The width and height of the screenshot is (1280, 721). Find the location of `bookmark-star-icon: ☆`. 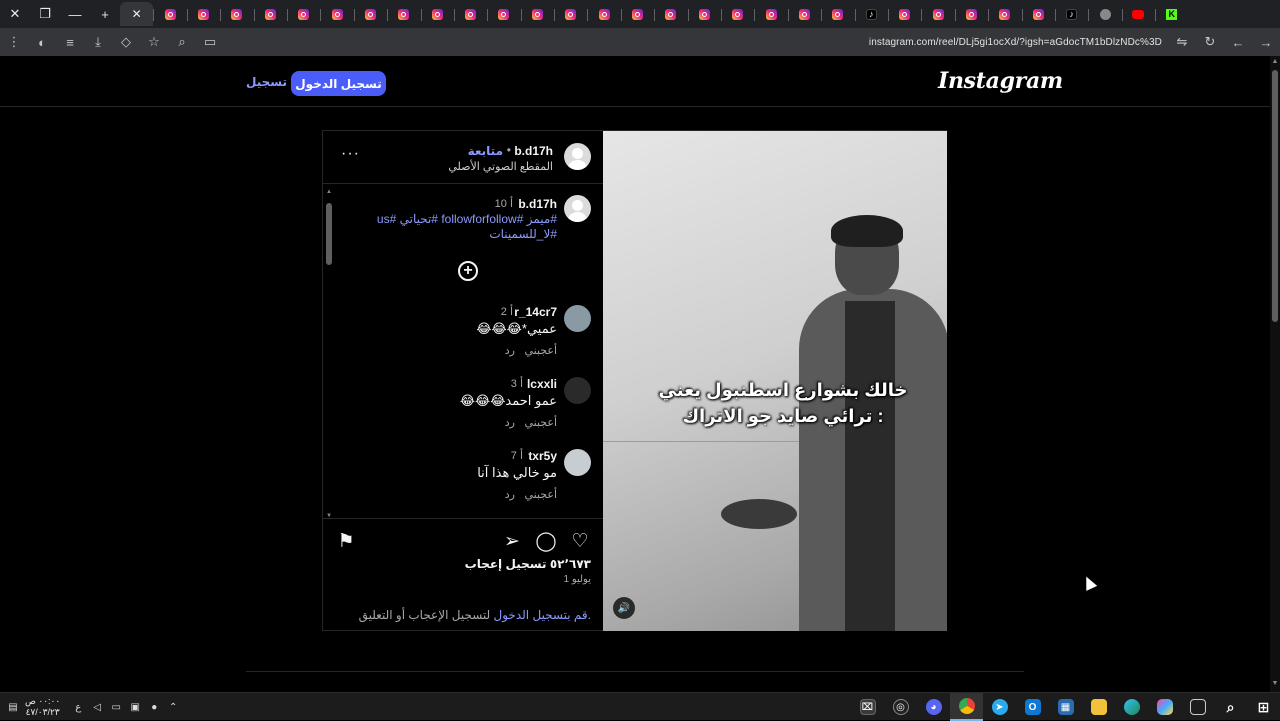

bookmark-star-icon: ☆ is located at coordinates (154, 42).